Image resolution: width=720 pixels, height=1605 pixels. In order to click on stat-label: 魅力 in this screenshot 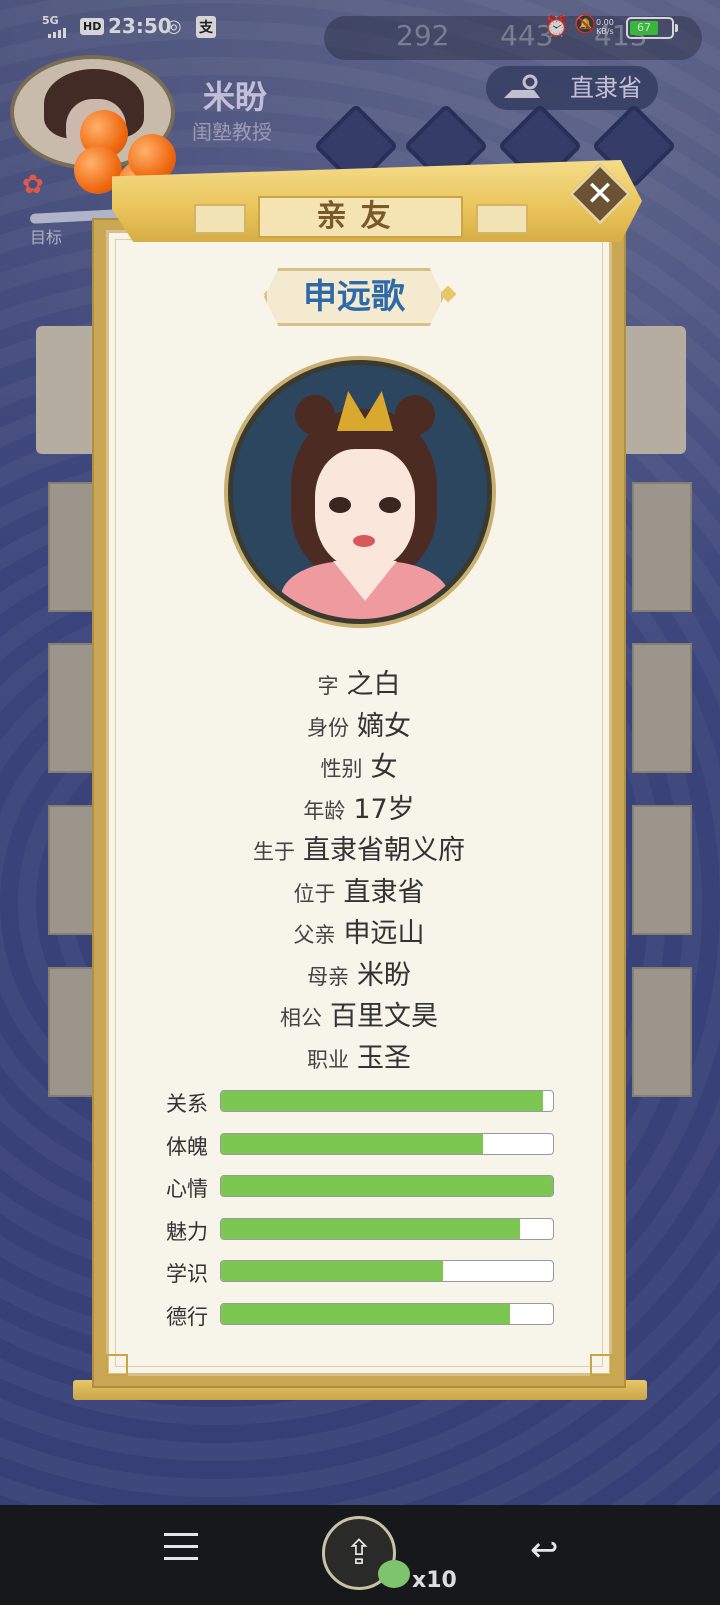, I will do `click(187, 1231)`.